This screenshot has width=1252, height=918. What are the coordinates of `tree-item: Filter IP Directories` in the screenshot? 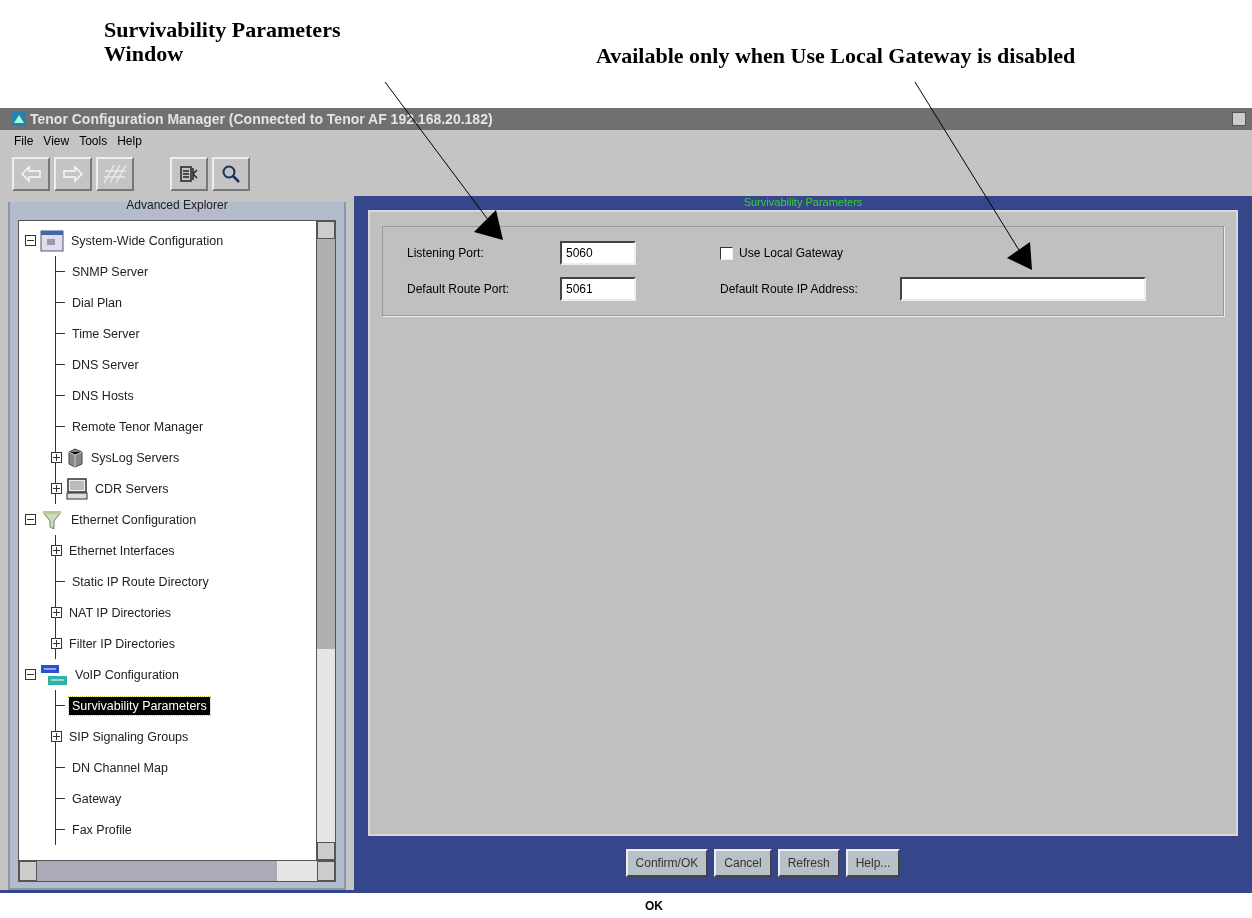 It's located at (122, 643).